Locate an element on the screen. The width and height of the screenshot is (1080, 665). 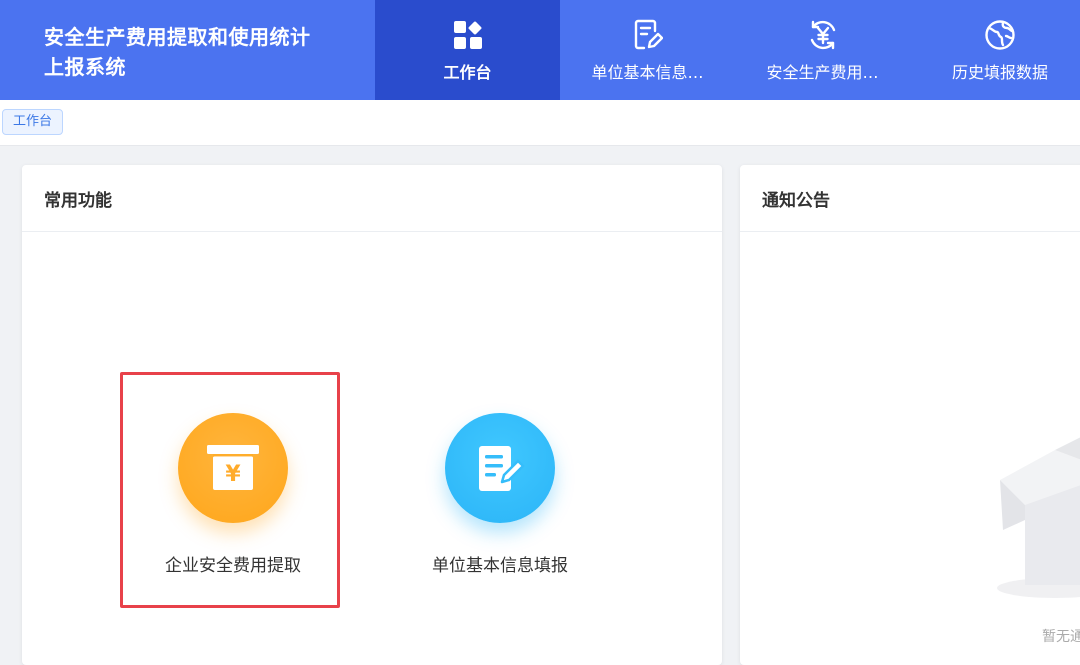
tag-workbench: 工作台 is located at coordinates (33, 122).